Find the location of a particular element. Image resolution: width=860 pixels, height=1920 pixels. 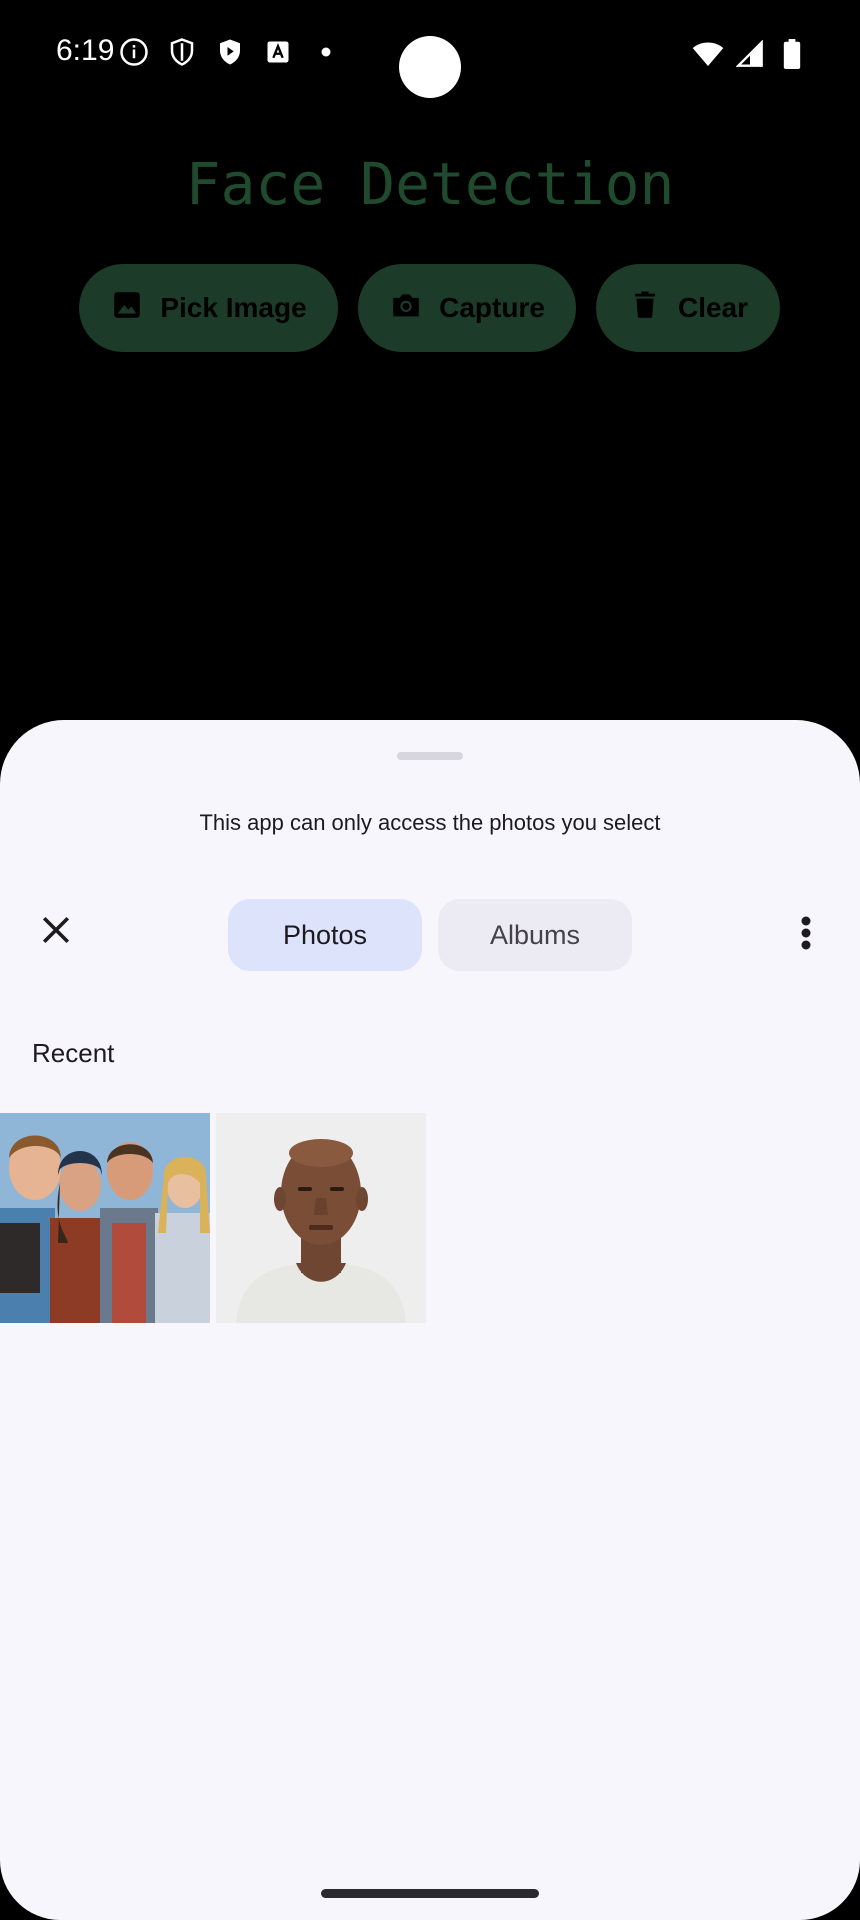

tab-photos: Photos is located at coordinates (325, 935).